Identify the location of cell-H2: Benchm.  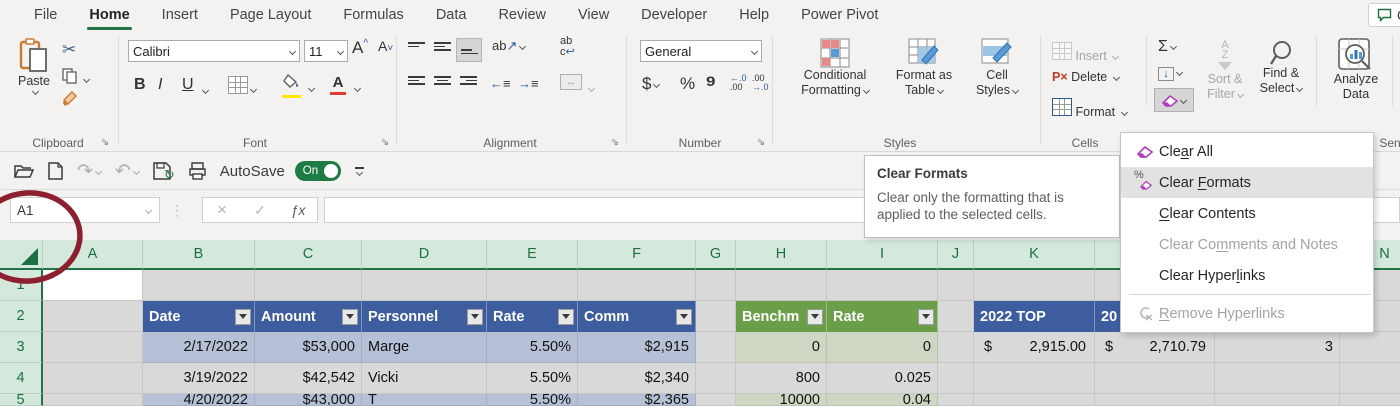
(781, 316).